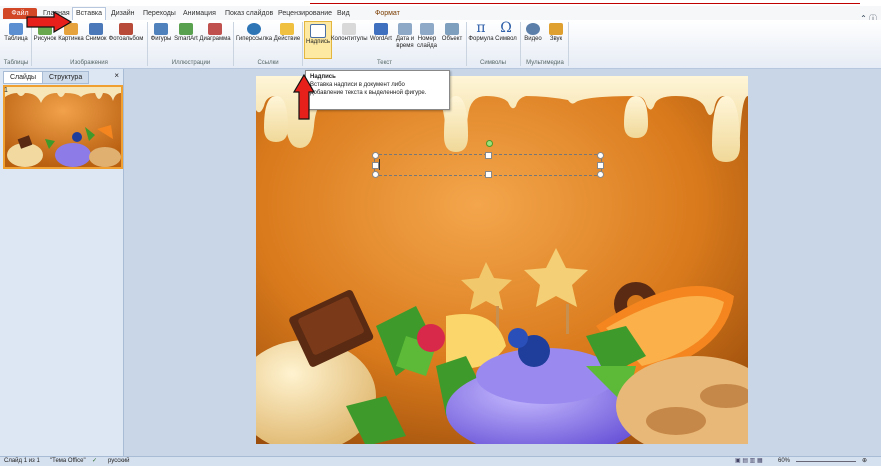 The width and height of the screenshot is (881, 466). I want to click on group-text: Текст, so click(384, 63).